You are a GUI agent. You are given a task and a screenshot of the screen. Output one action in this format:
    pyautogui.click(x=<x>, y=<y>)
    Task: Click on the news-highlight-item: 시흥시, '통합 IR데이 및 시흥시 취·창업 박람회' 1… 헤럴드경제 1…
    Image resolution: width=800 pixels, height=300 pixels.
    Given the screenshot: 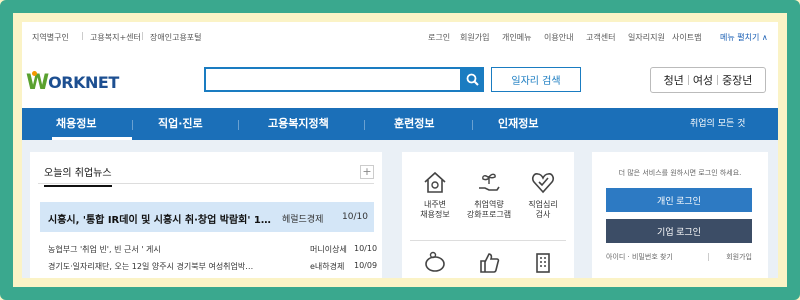 What is the action you would take?
    pyautogui.click(x=207, y=217)
    